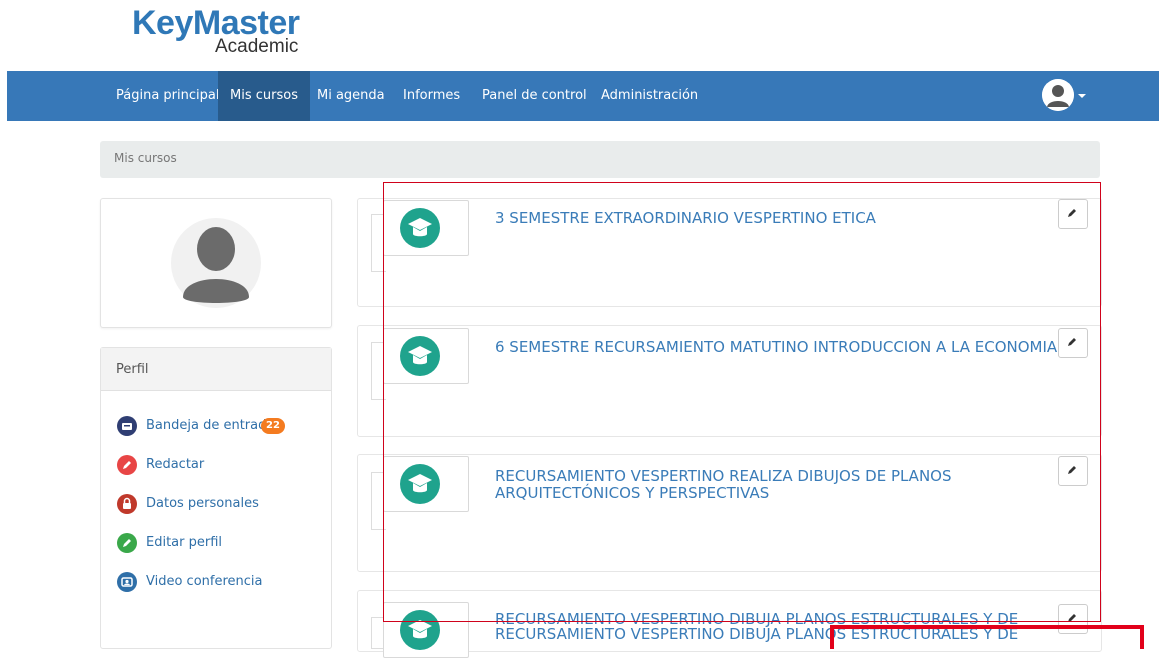  I want to click on course-title-line: ARQUITECTÓNICOS Y PERSPECTIVAS, so click(632, 493).